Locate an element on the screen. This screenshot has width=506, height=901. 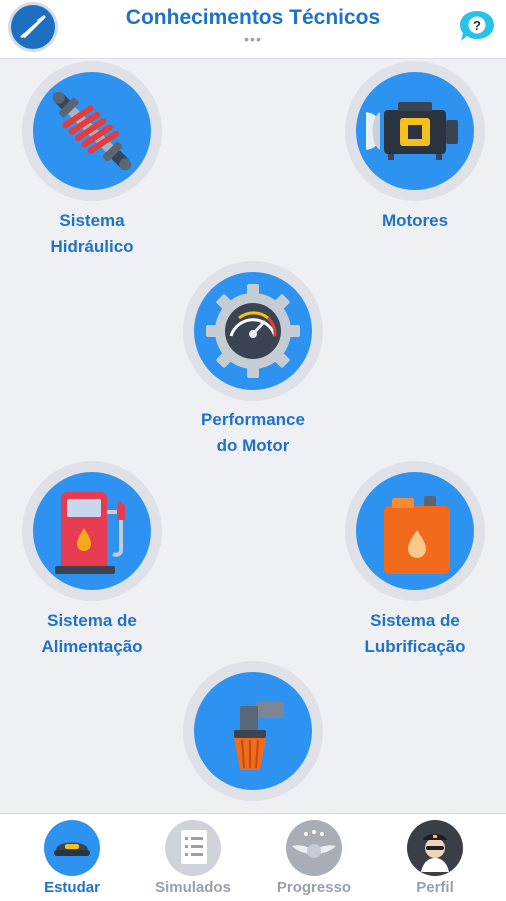
more-dots-icon: ••• is located at coordinates (253, 39).